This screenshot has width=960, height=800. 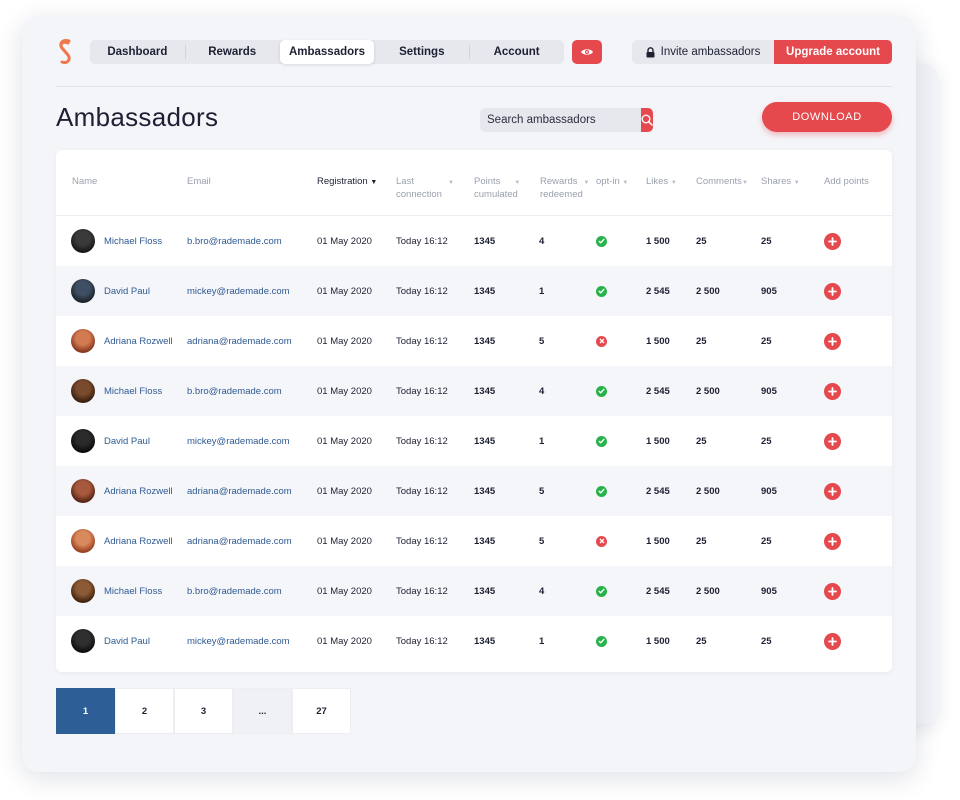 What do you see at coordinates (347, 182) in the screenshot?
I see `header-registration: Registration ▼` at bounding box center [347, 182].